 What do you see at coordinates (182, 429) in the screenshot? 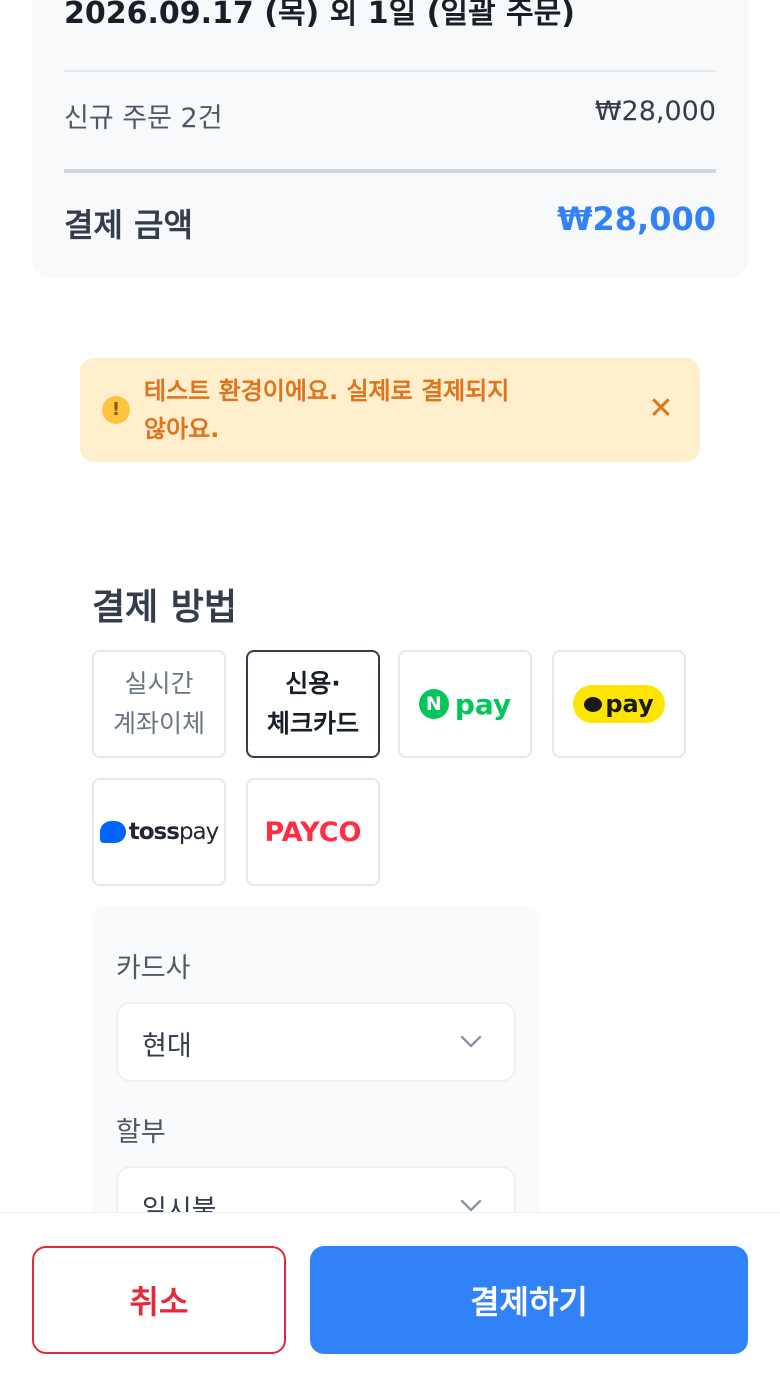
I see `notice-line-2: 않아요.` at bounding box center [182, 429].